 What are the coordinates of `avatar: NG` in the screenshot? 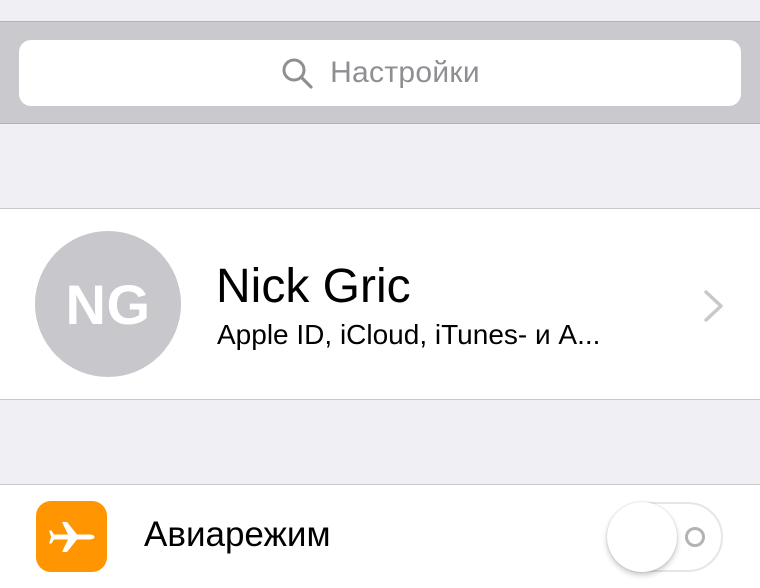 It's located at (108, 304).